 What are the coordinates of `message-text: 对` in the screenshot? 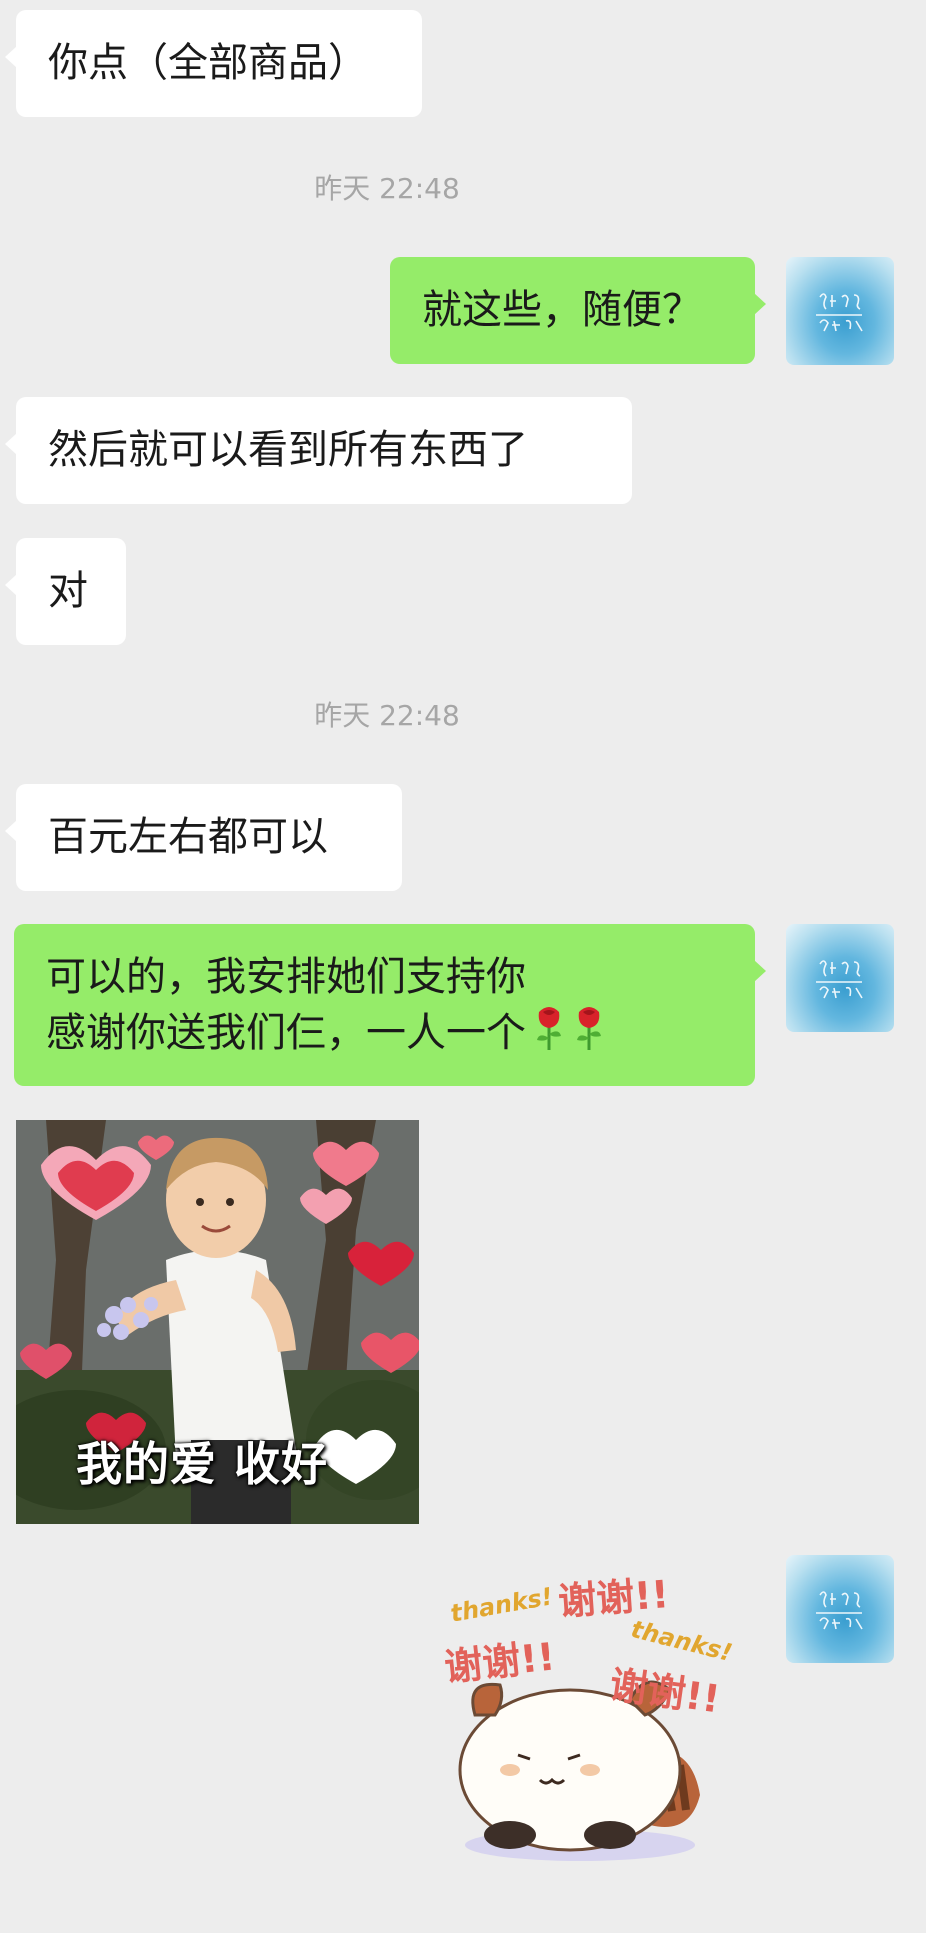 It's located at (68, 591).